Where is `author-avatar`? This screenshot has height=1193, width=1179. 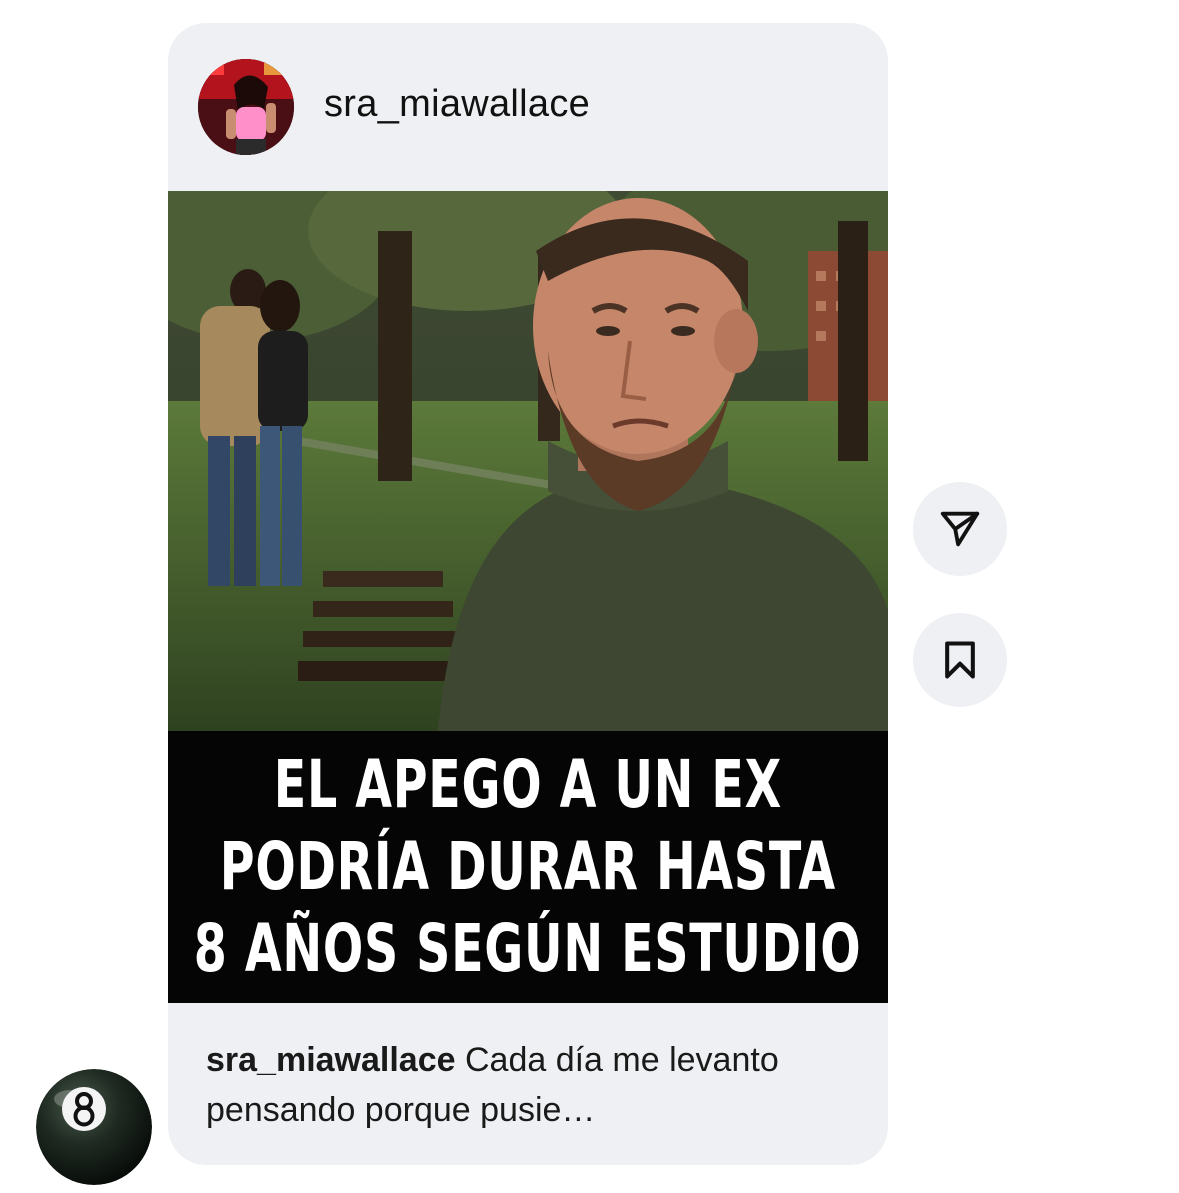
author-avatar is located at coordinates (246, 107).